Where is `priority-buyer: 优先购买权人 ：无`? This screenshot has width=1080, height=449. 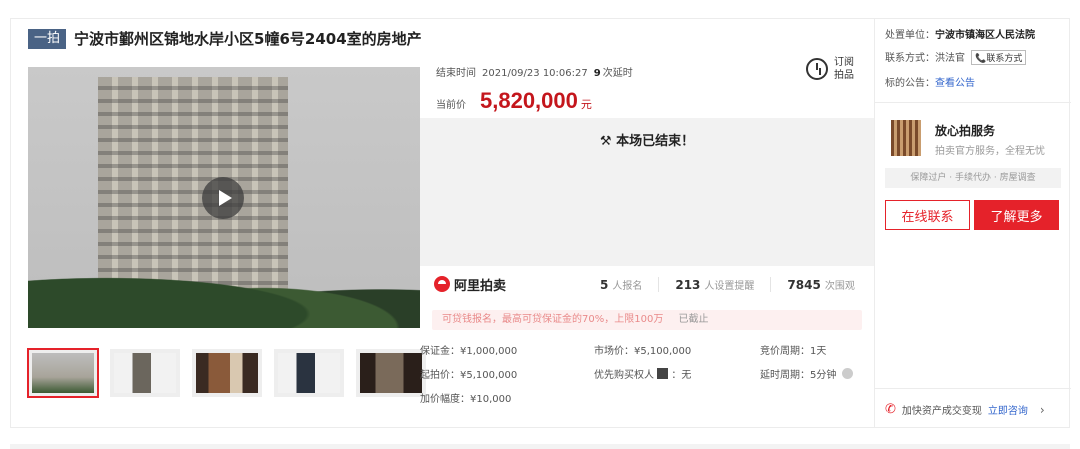
priority-buyer: 优先购买权人 ：无 is located at coordinates (642, 373).